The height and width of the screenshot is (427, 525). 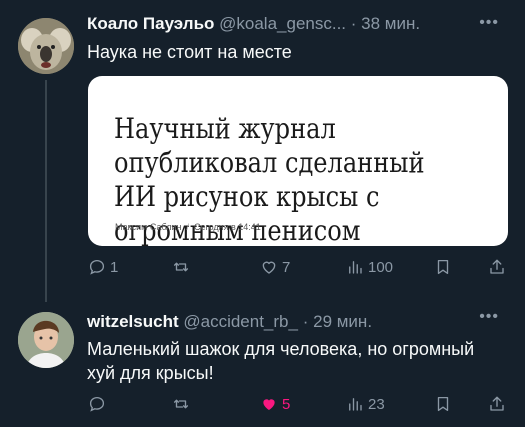 I want to click on tweet-header: Коало Пауэльо @koala_gensc... · 38 мин., so click(x=253, y=24).